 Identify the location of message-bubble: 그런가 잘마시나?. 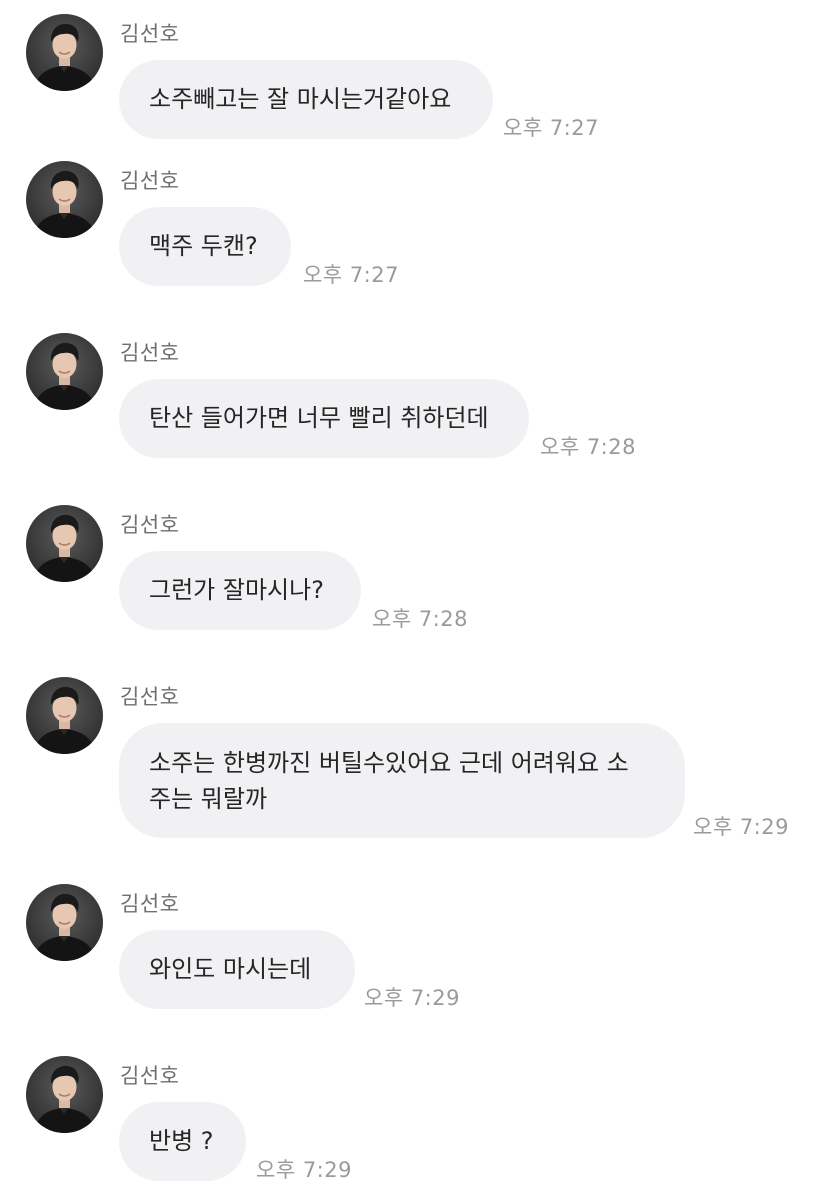
(240, 590).